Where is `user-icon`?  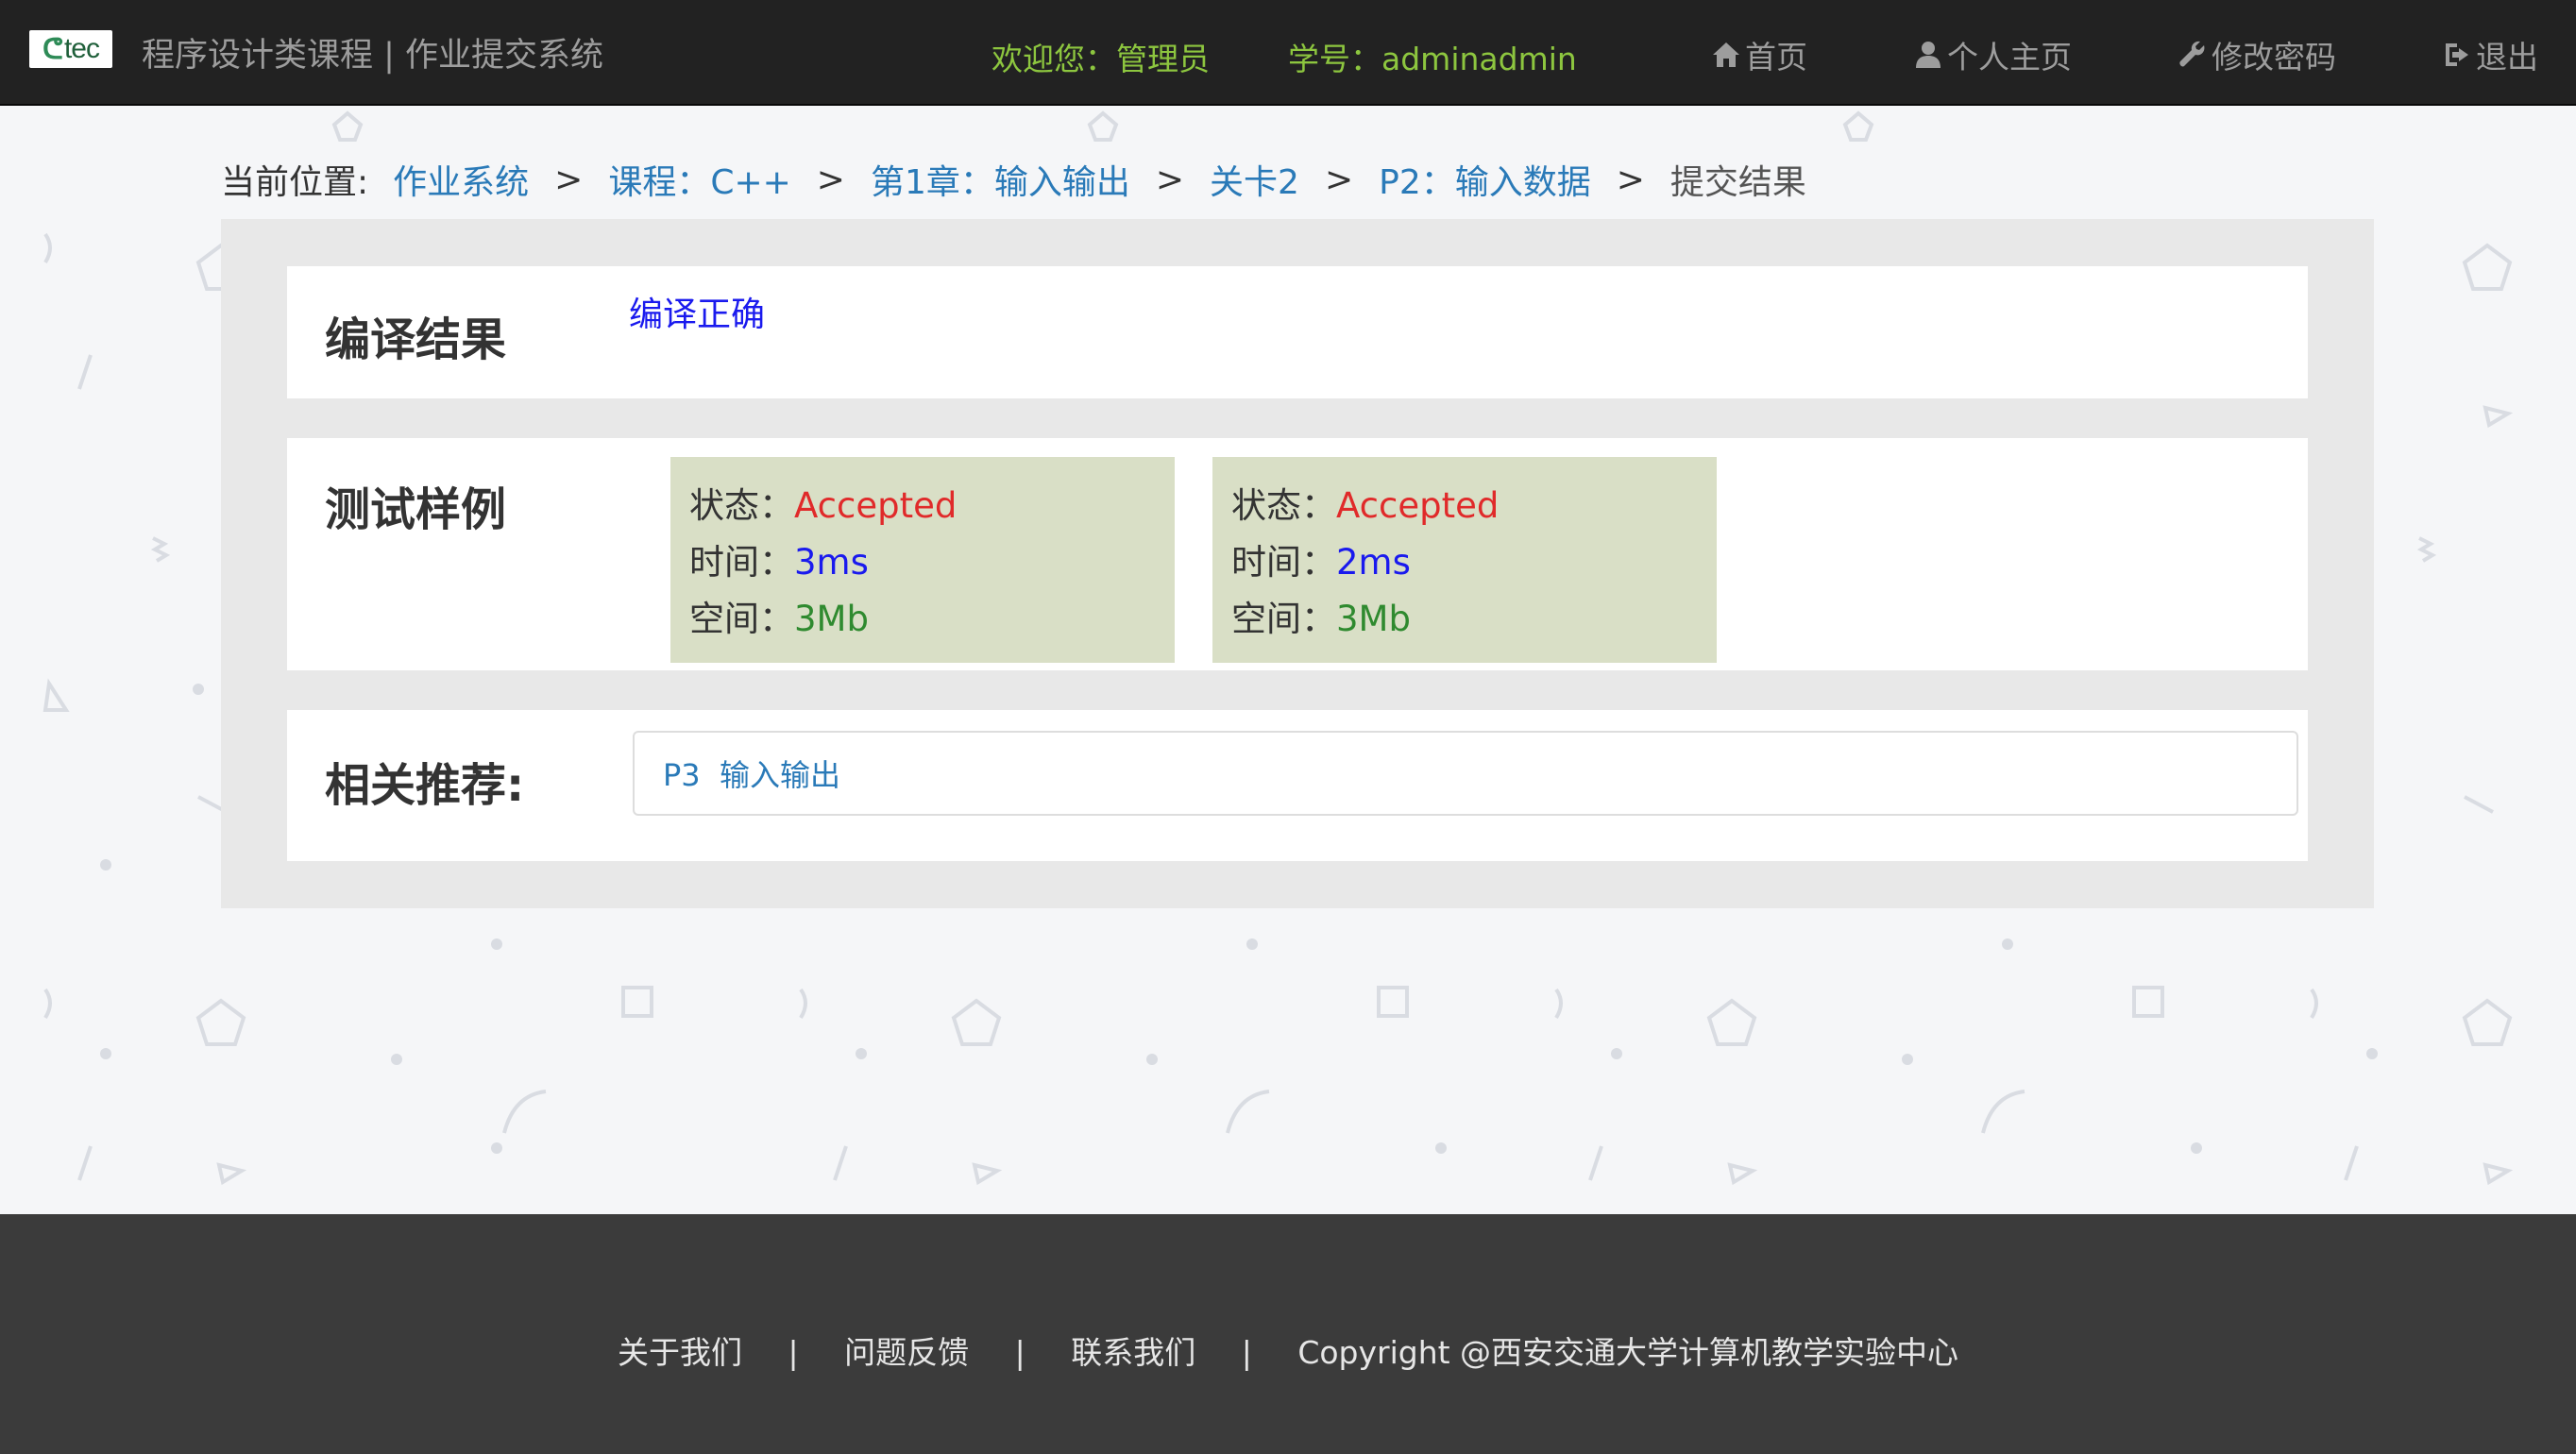
user-icon is located at coordinates (1928, 55).